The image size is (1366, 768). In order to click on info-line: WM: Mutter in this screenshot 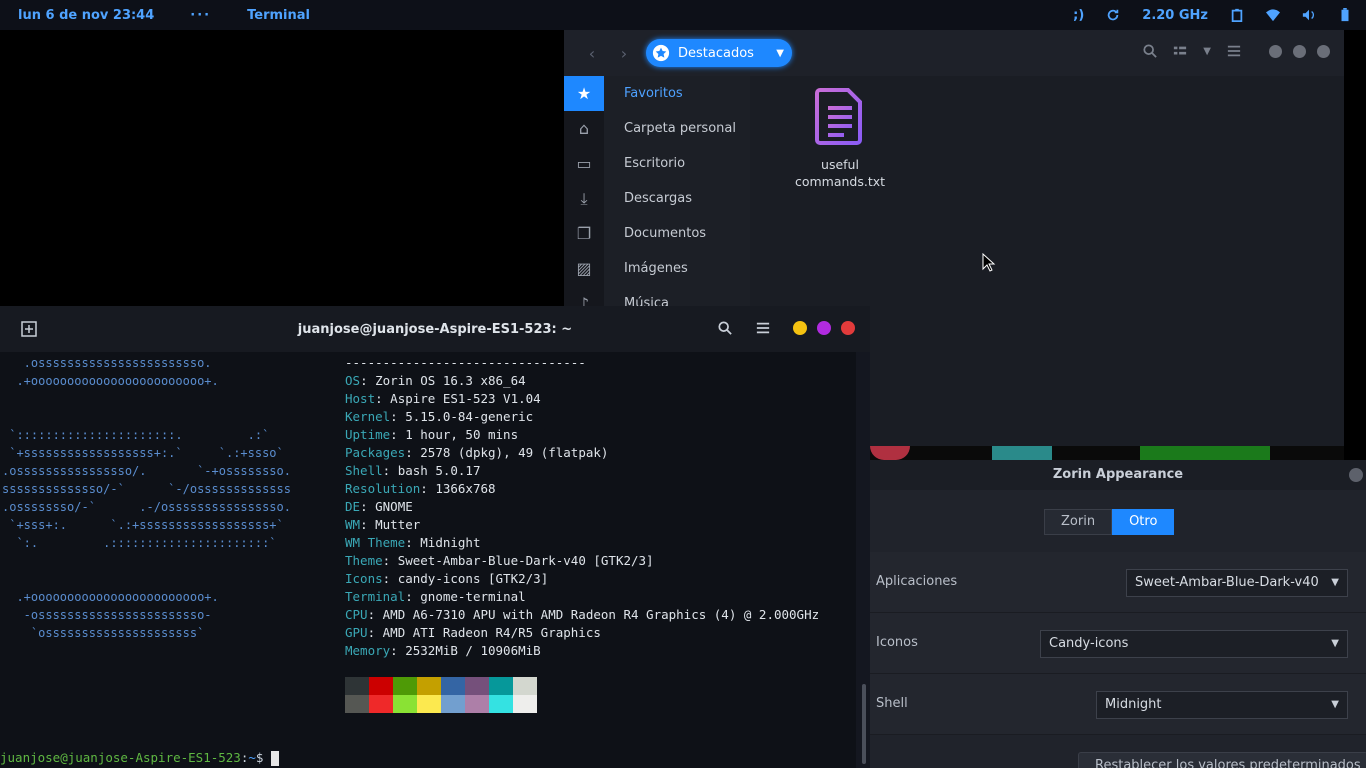, I will do `click(383, 524)`.